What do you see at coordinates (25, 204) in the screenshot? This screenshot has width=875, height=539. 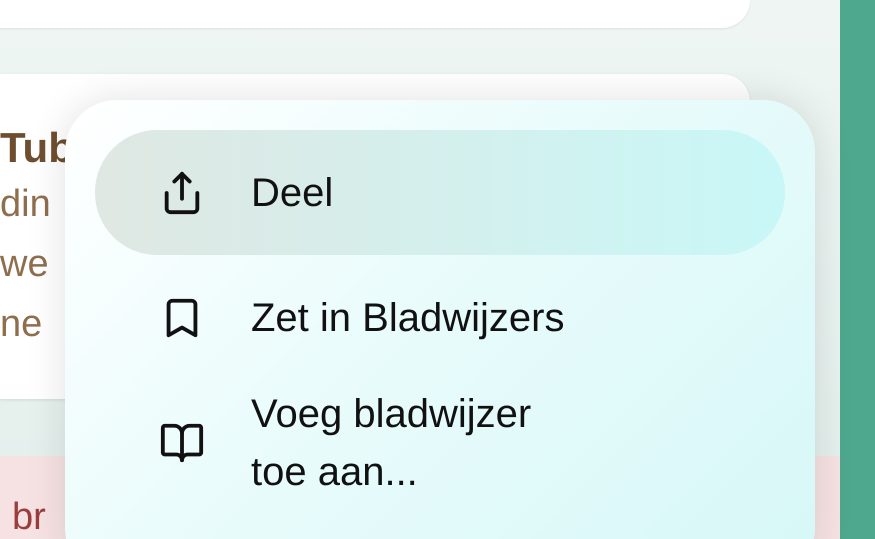 I see `card-text: din` at bounding box center [25, 204].